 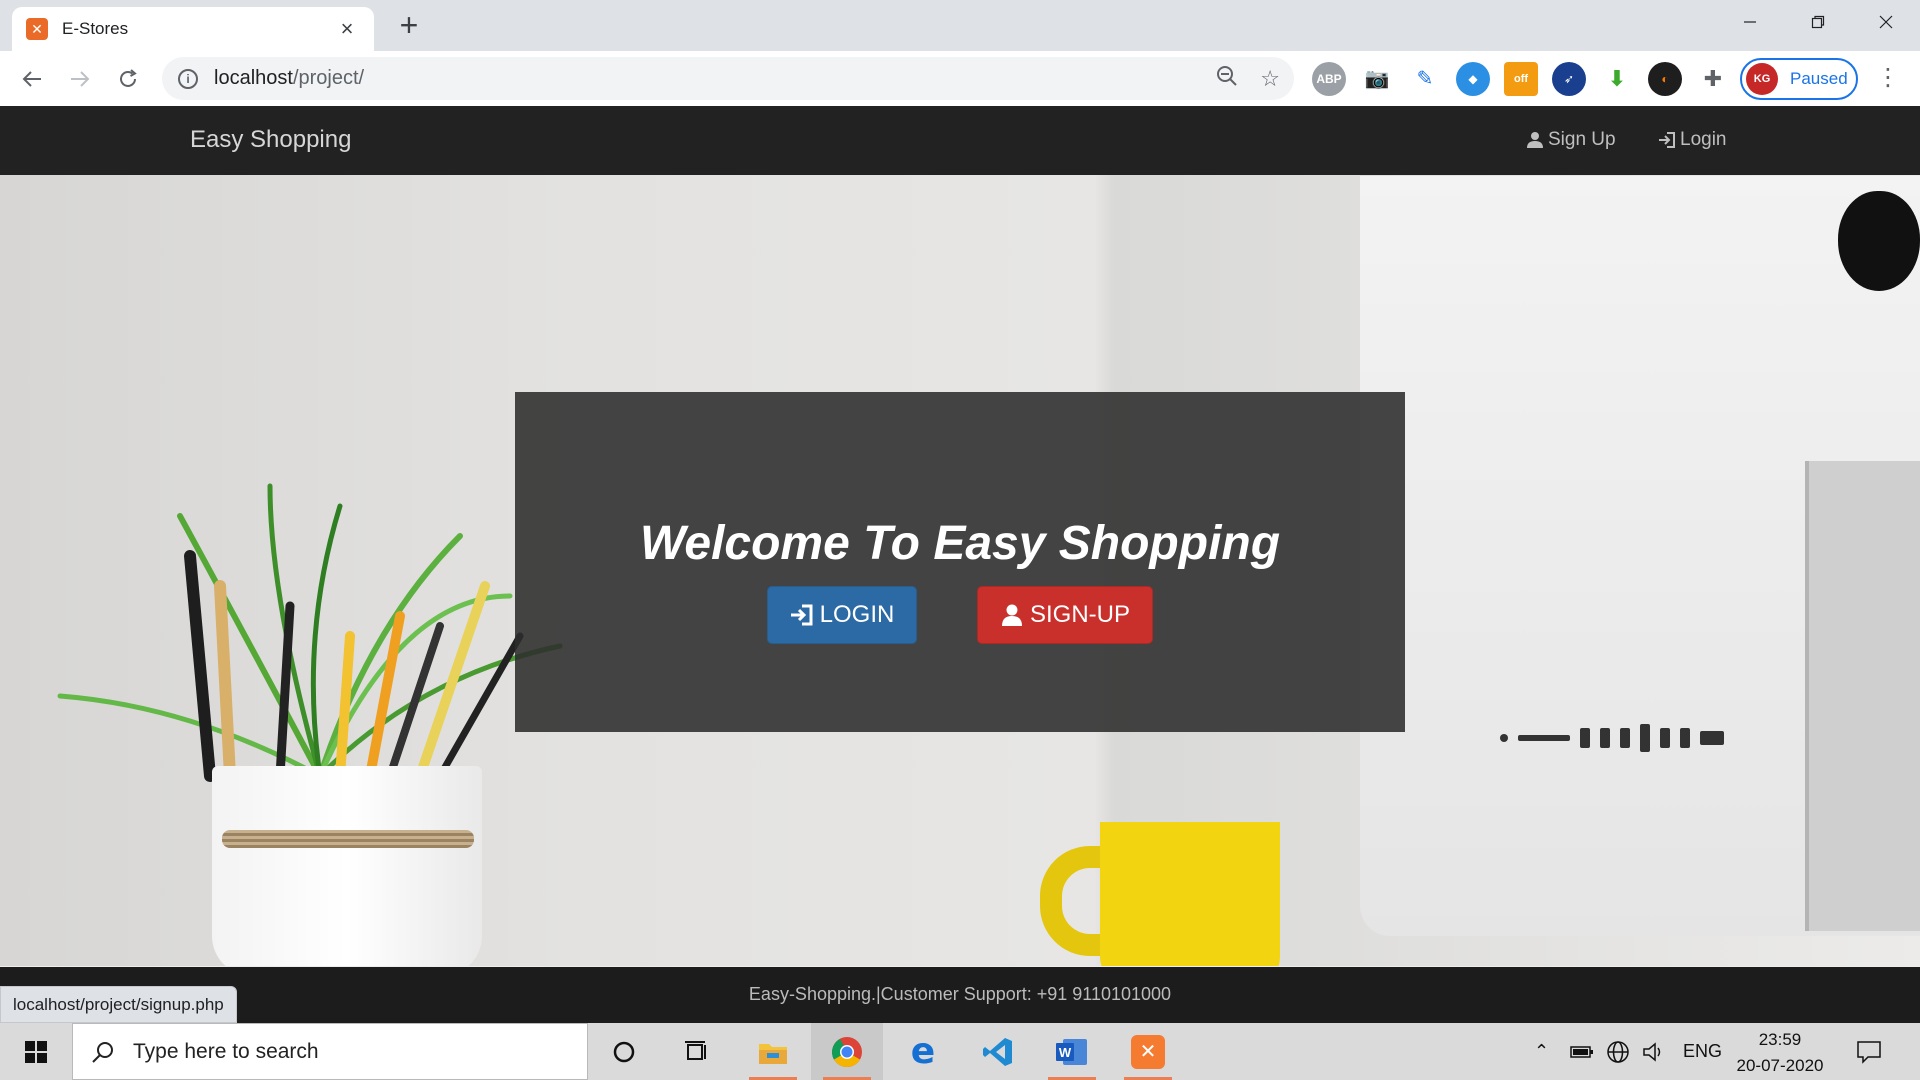 What do you see at coordinates (1582, 1051) in the screenshot?
I see `battery-icon` at bounding box center [1582, 1051].